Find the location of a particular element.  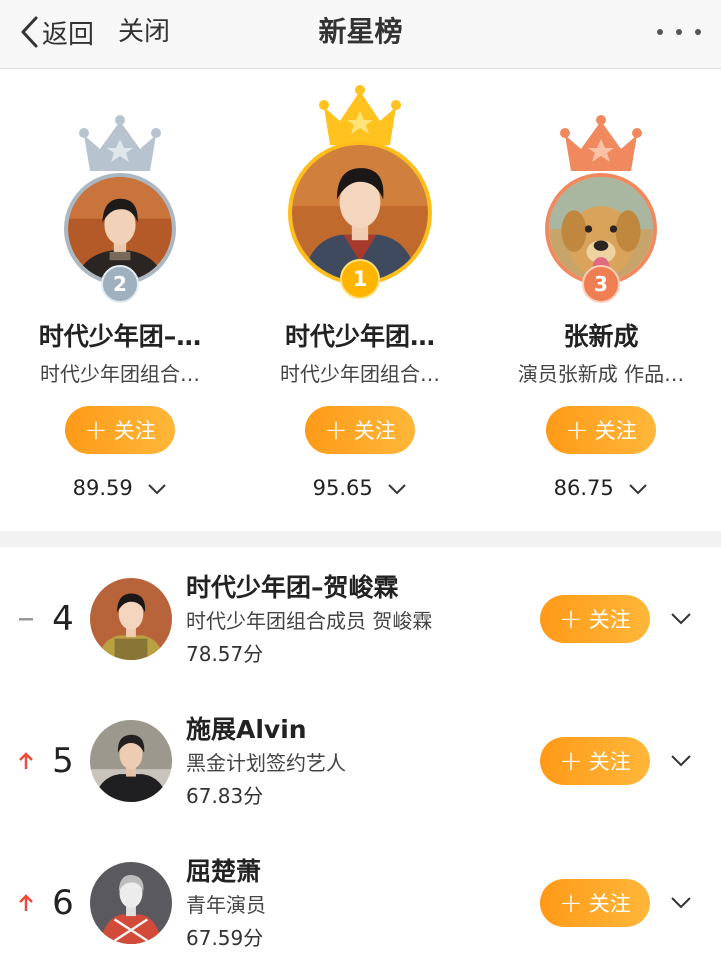

list-item: 6 屈楚萧 青年演员 67.59分 + 关注 is located at coordinates (360, 902).